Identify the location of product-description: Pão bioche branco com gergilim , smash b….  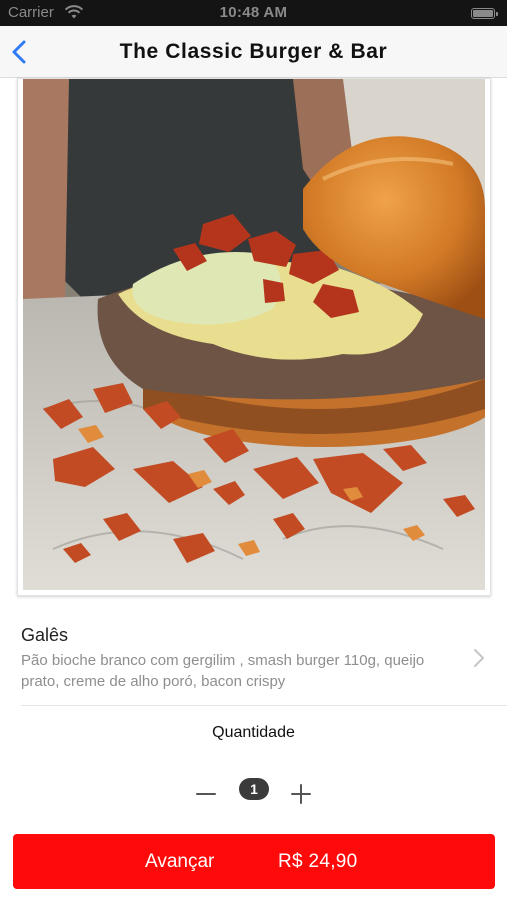
(223, 671).